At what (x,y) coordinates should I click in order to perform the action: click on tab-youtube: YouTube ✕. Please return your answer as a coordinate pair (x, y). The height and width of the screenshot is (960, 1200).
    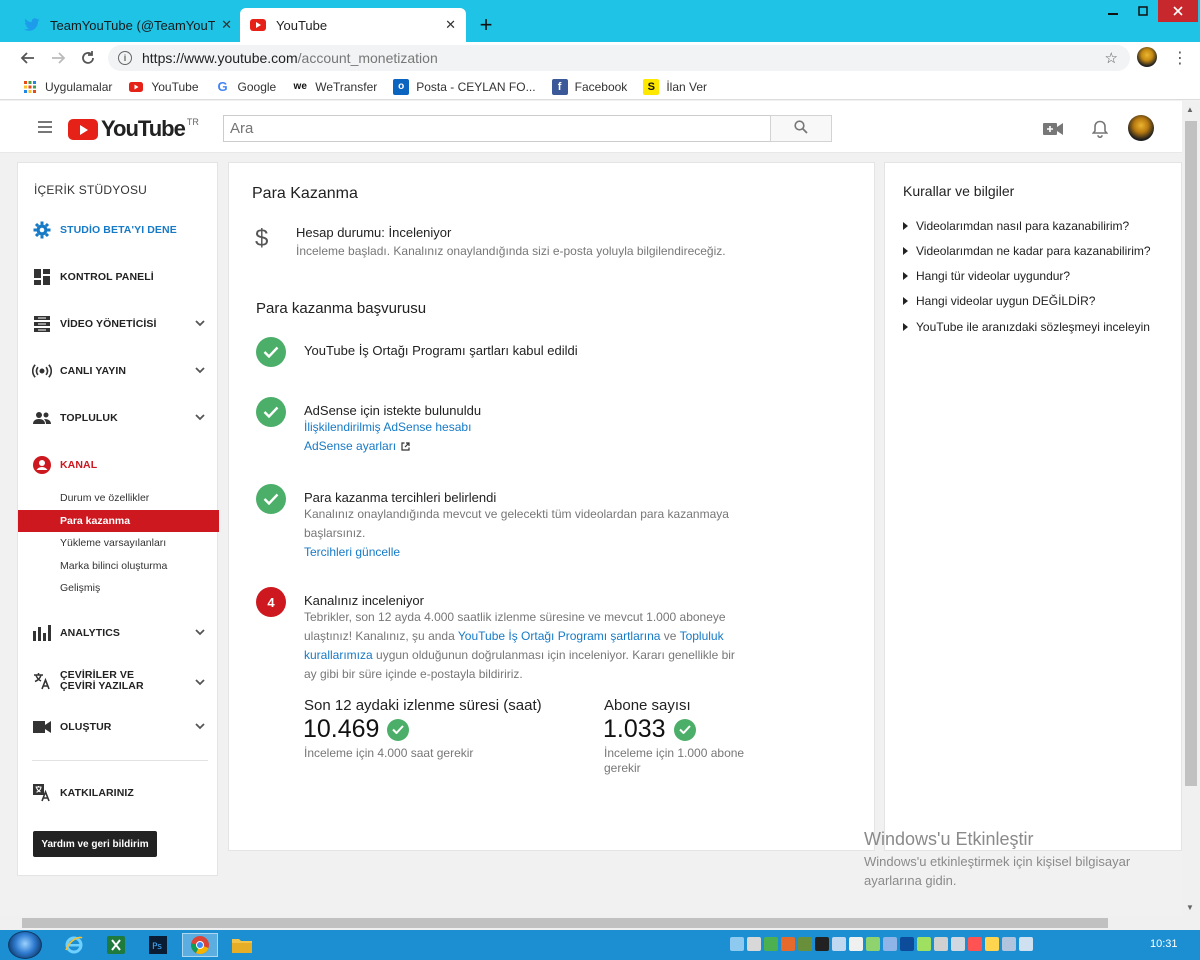
    Looking at the image, I should click on (353, 25).